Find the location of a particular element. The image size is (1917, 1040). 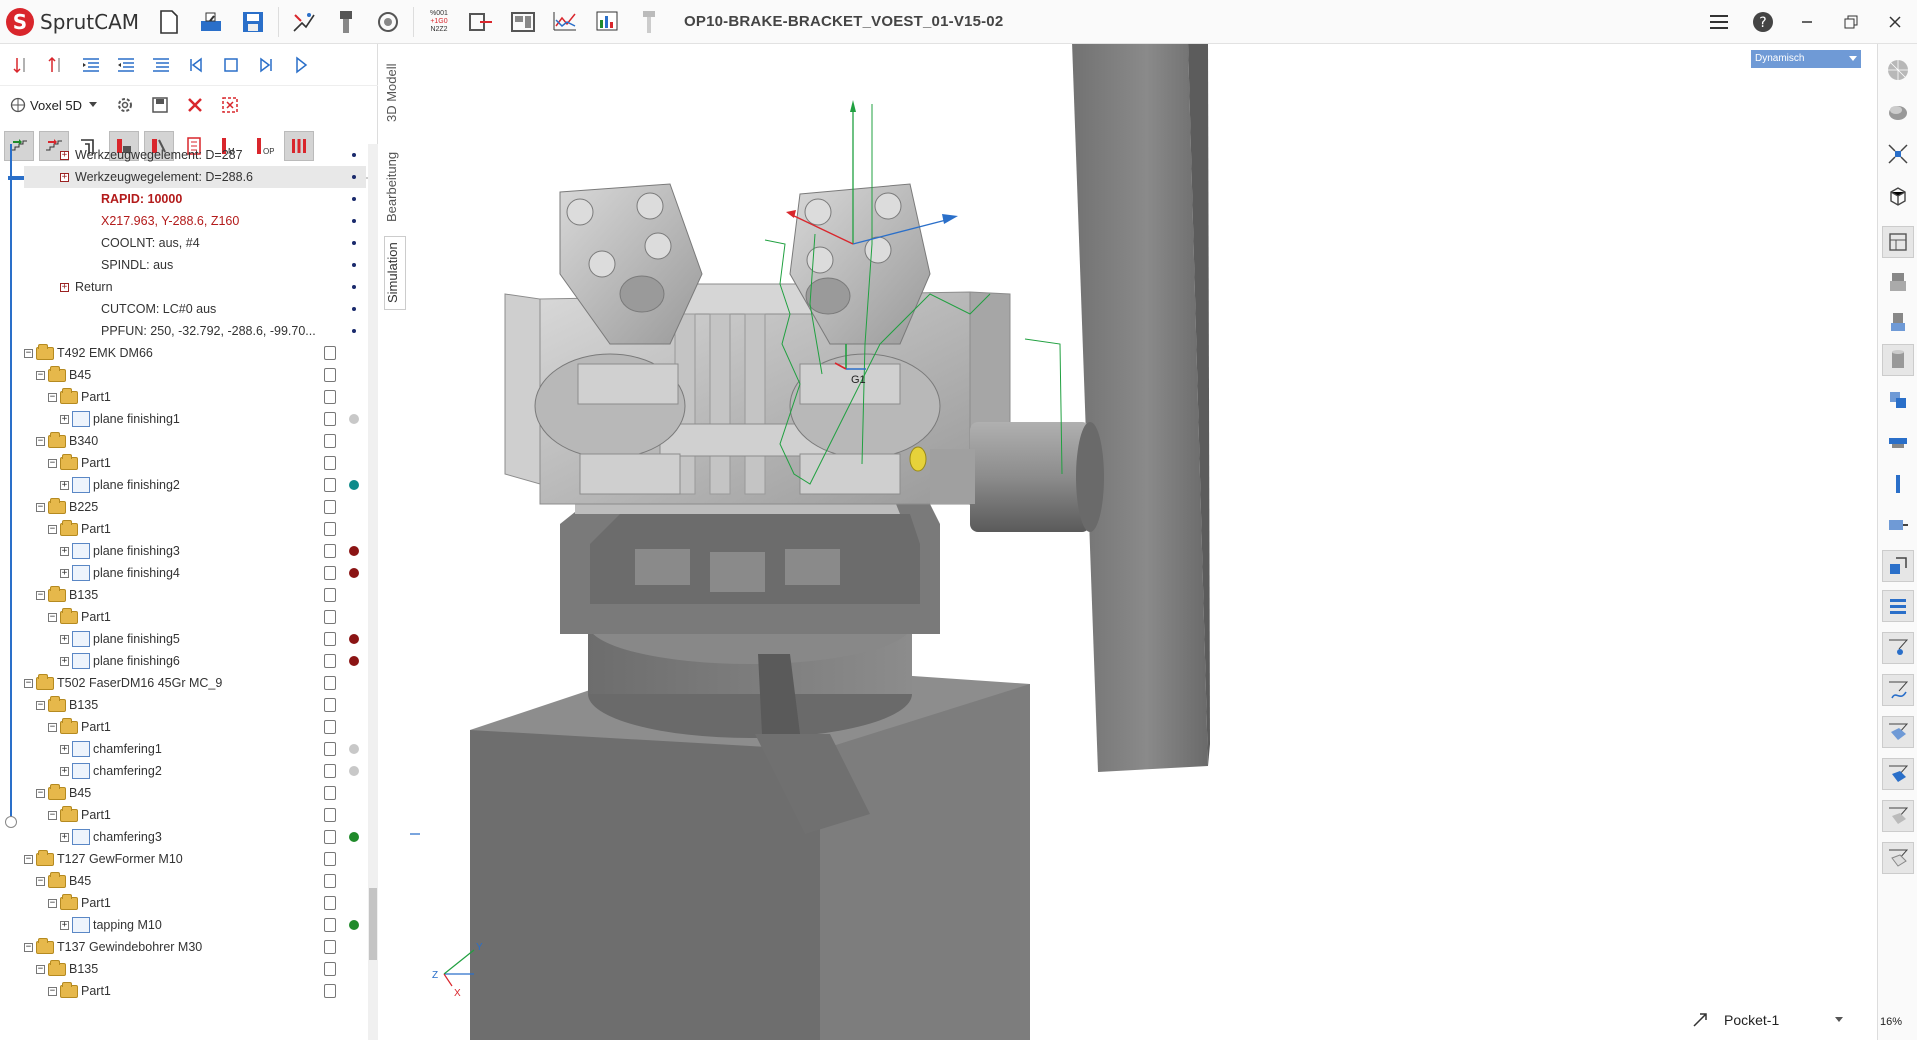

tree-operation-row: + plane finishing4 is located at coordinates (195, 573).